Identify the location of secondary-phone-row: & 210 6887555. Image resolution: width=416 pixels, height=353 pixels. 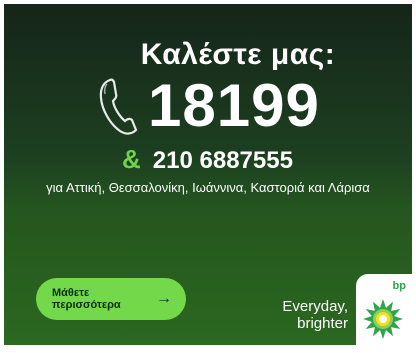
(207, 159).